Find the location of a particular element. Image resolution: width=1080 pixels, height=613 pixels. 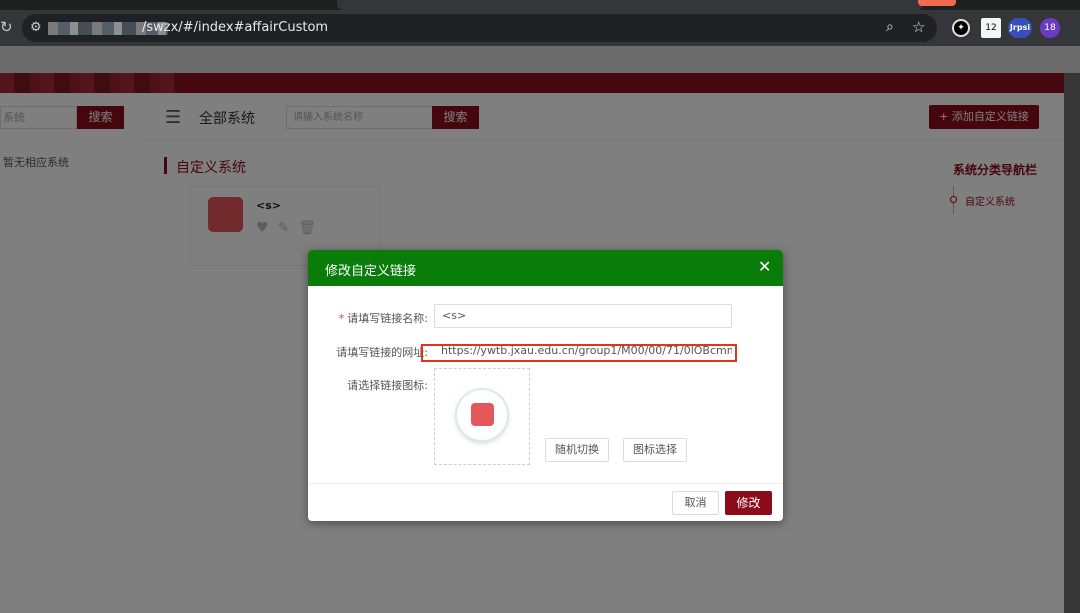

reload-icon: ↻ is located at coordinates (6, 27).